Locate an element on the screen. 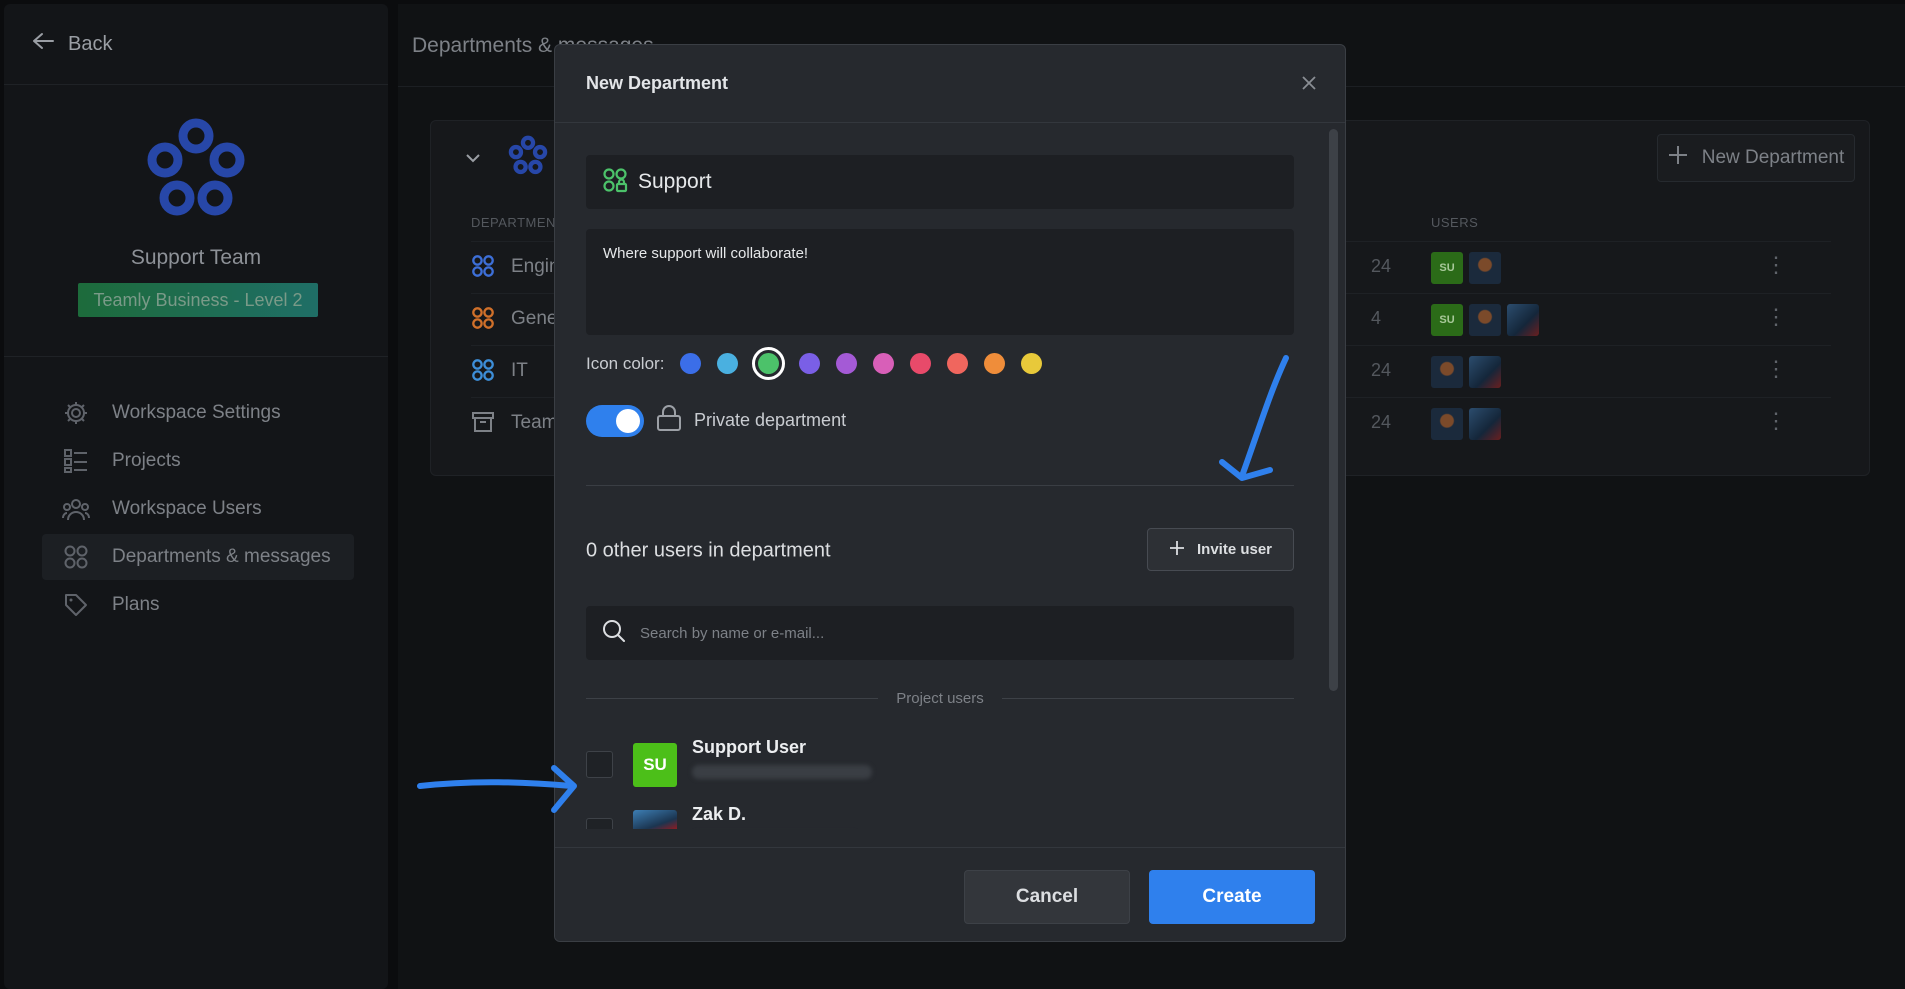 The image size is (1905, 989). sidebar-item-label: Workspace Settings is located at coordinates (196, 412).